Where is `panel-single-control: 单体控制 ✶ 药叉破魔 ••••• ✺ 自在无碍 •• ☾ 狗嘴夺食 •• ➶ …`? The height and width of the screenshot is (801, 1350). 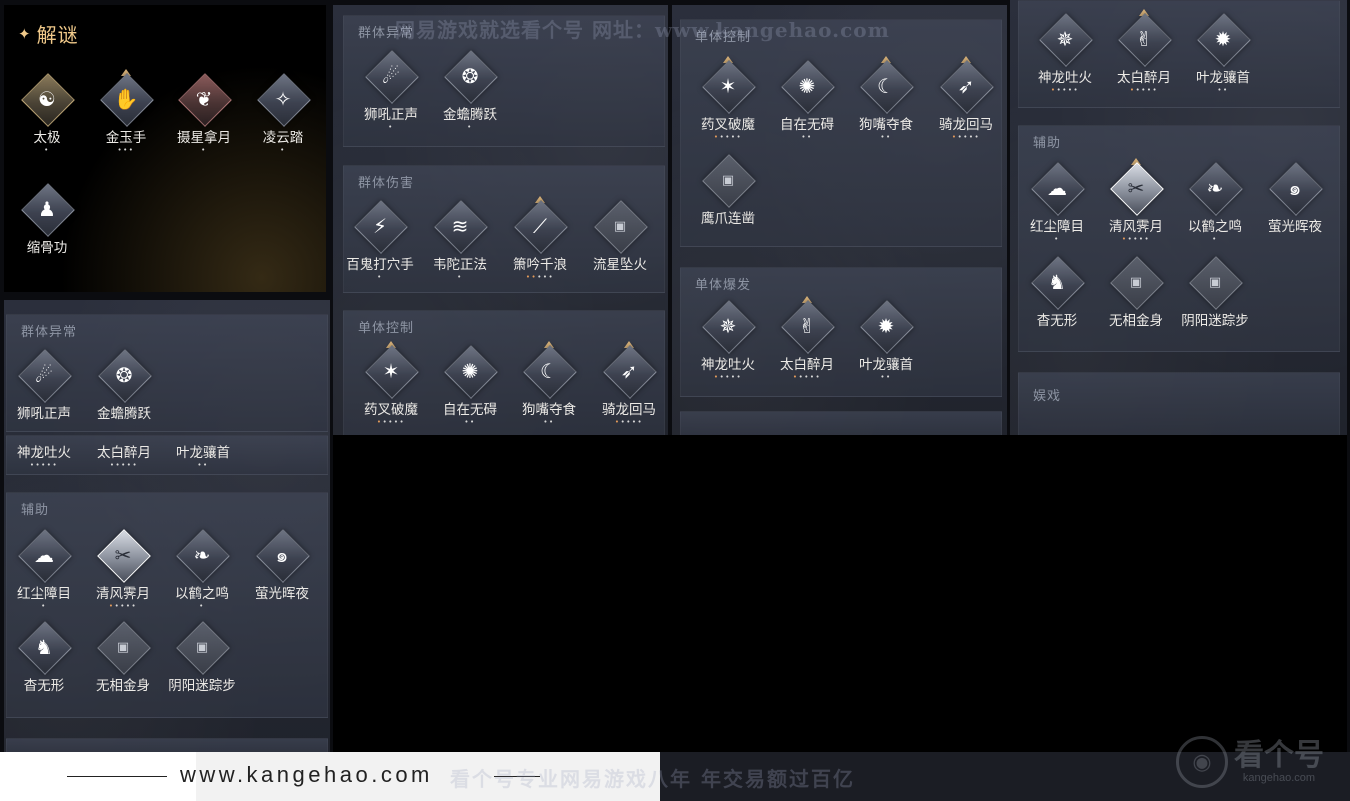
panel-single-control: 单体控制 ✶ 药叉破魔 ••••• ✺ 自在无碍 •• ☾ 狗嘴夺食 •• ➶ … is located at coordinates (504, 372).